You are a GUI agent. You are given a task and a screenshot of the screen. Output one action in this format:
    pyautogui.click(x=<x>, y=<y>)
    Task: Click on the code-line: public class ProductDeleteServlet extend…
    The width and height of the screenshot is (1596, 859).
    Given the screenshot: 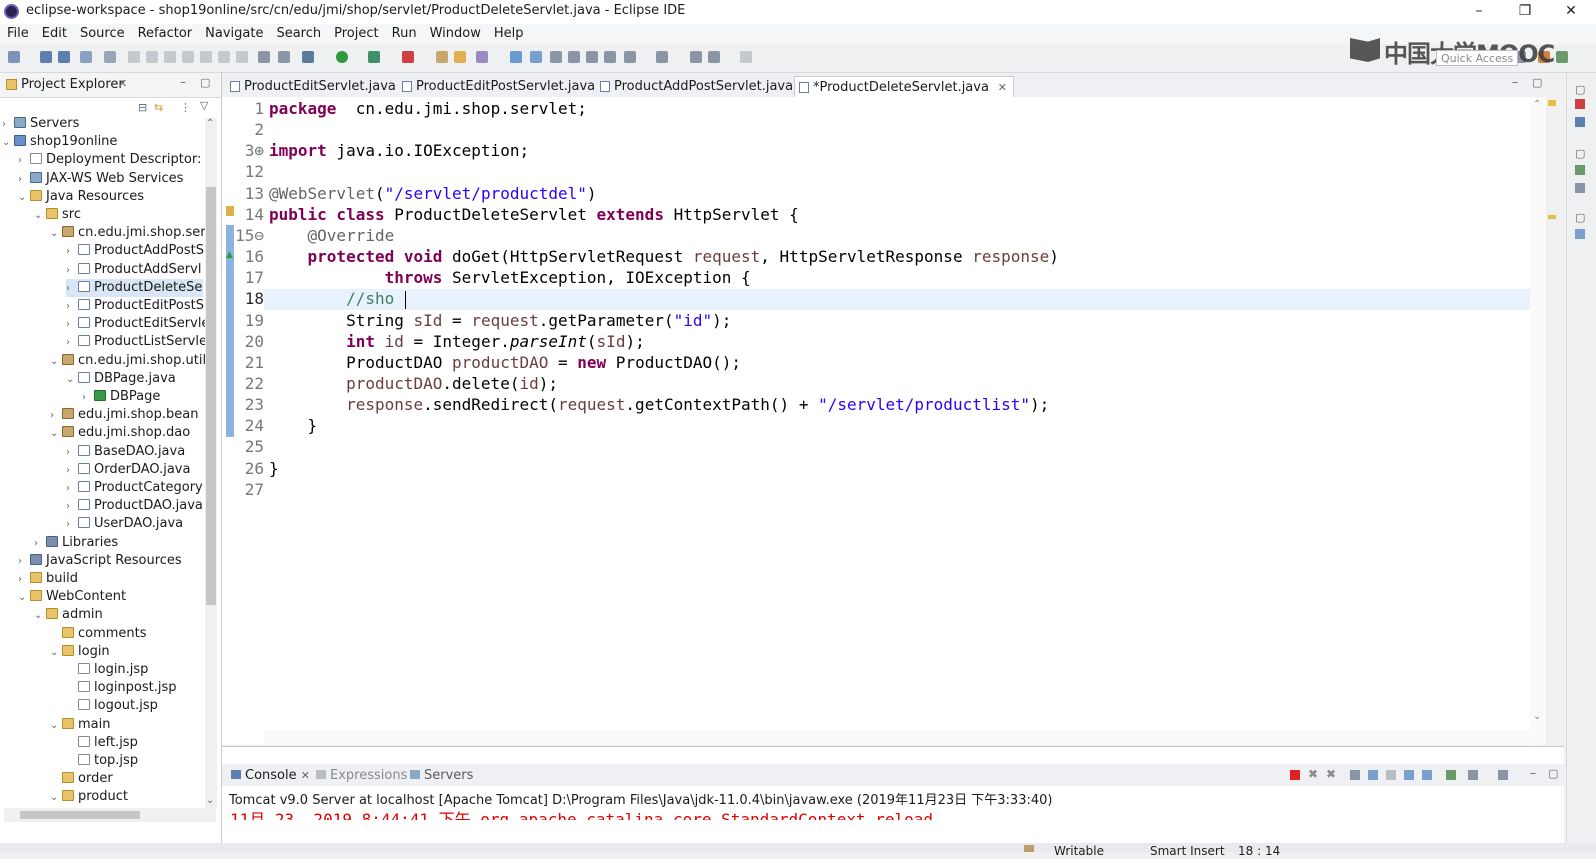 What is the action you would take?
    pyautogui.click(x=534, y=214)
    